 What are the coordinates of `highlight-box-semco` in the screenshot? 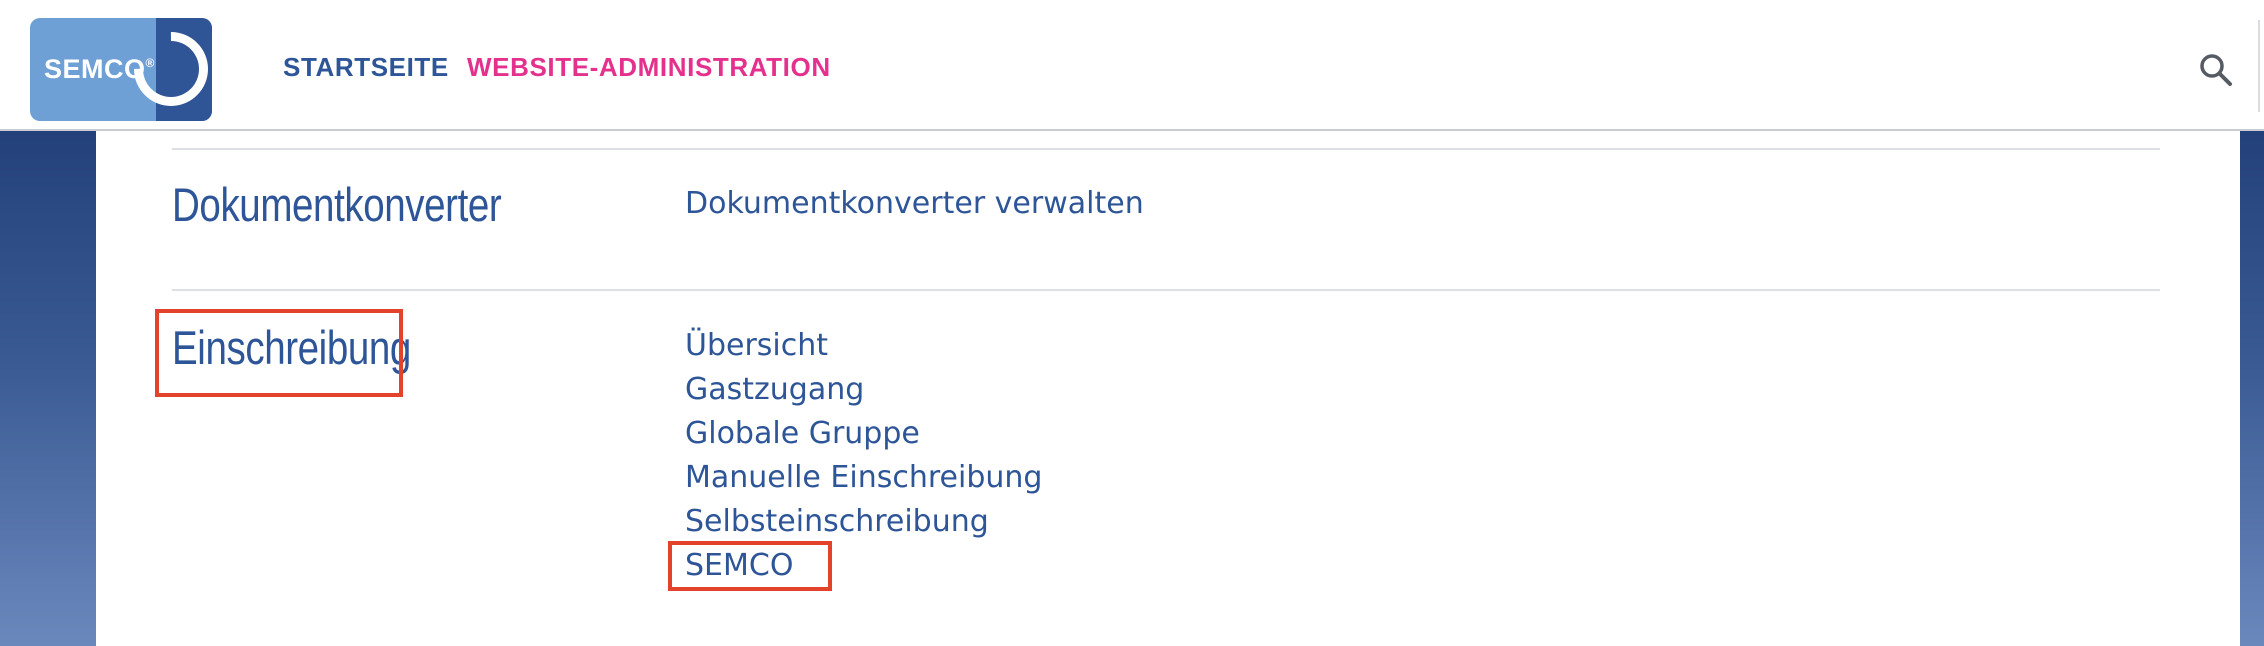 It's located at (750, 566).